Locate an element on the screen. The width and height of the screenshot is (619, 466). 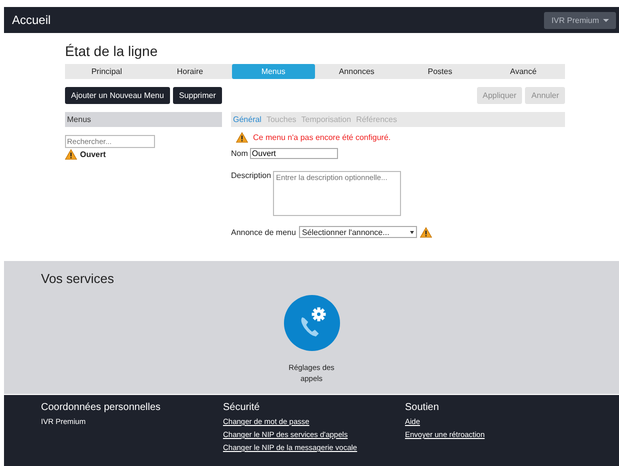
home-title: Accueil is located at coordinates (31, 20).